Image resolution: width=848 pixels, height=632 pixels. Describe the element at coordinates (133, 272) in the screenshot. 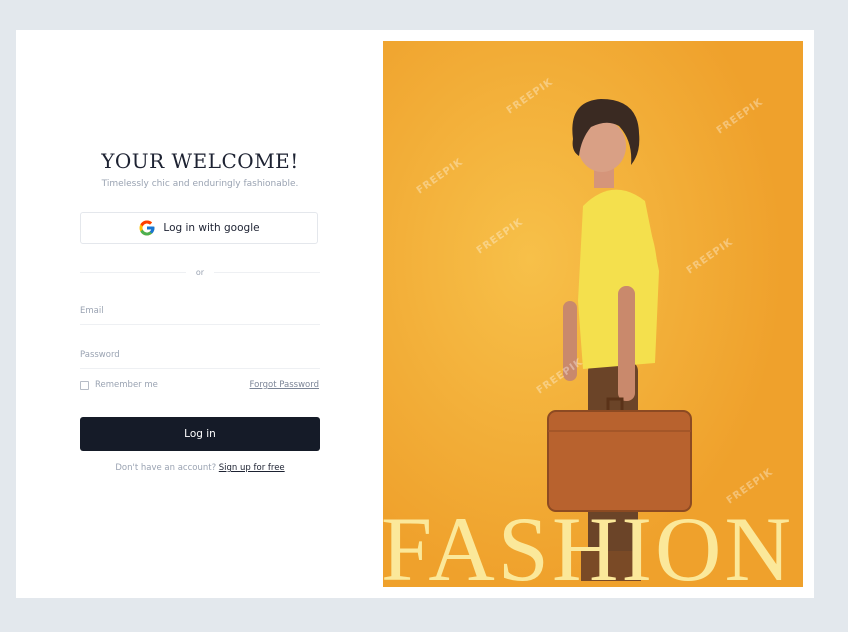

I see `divider-line-left` at that location.